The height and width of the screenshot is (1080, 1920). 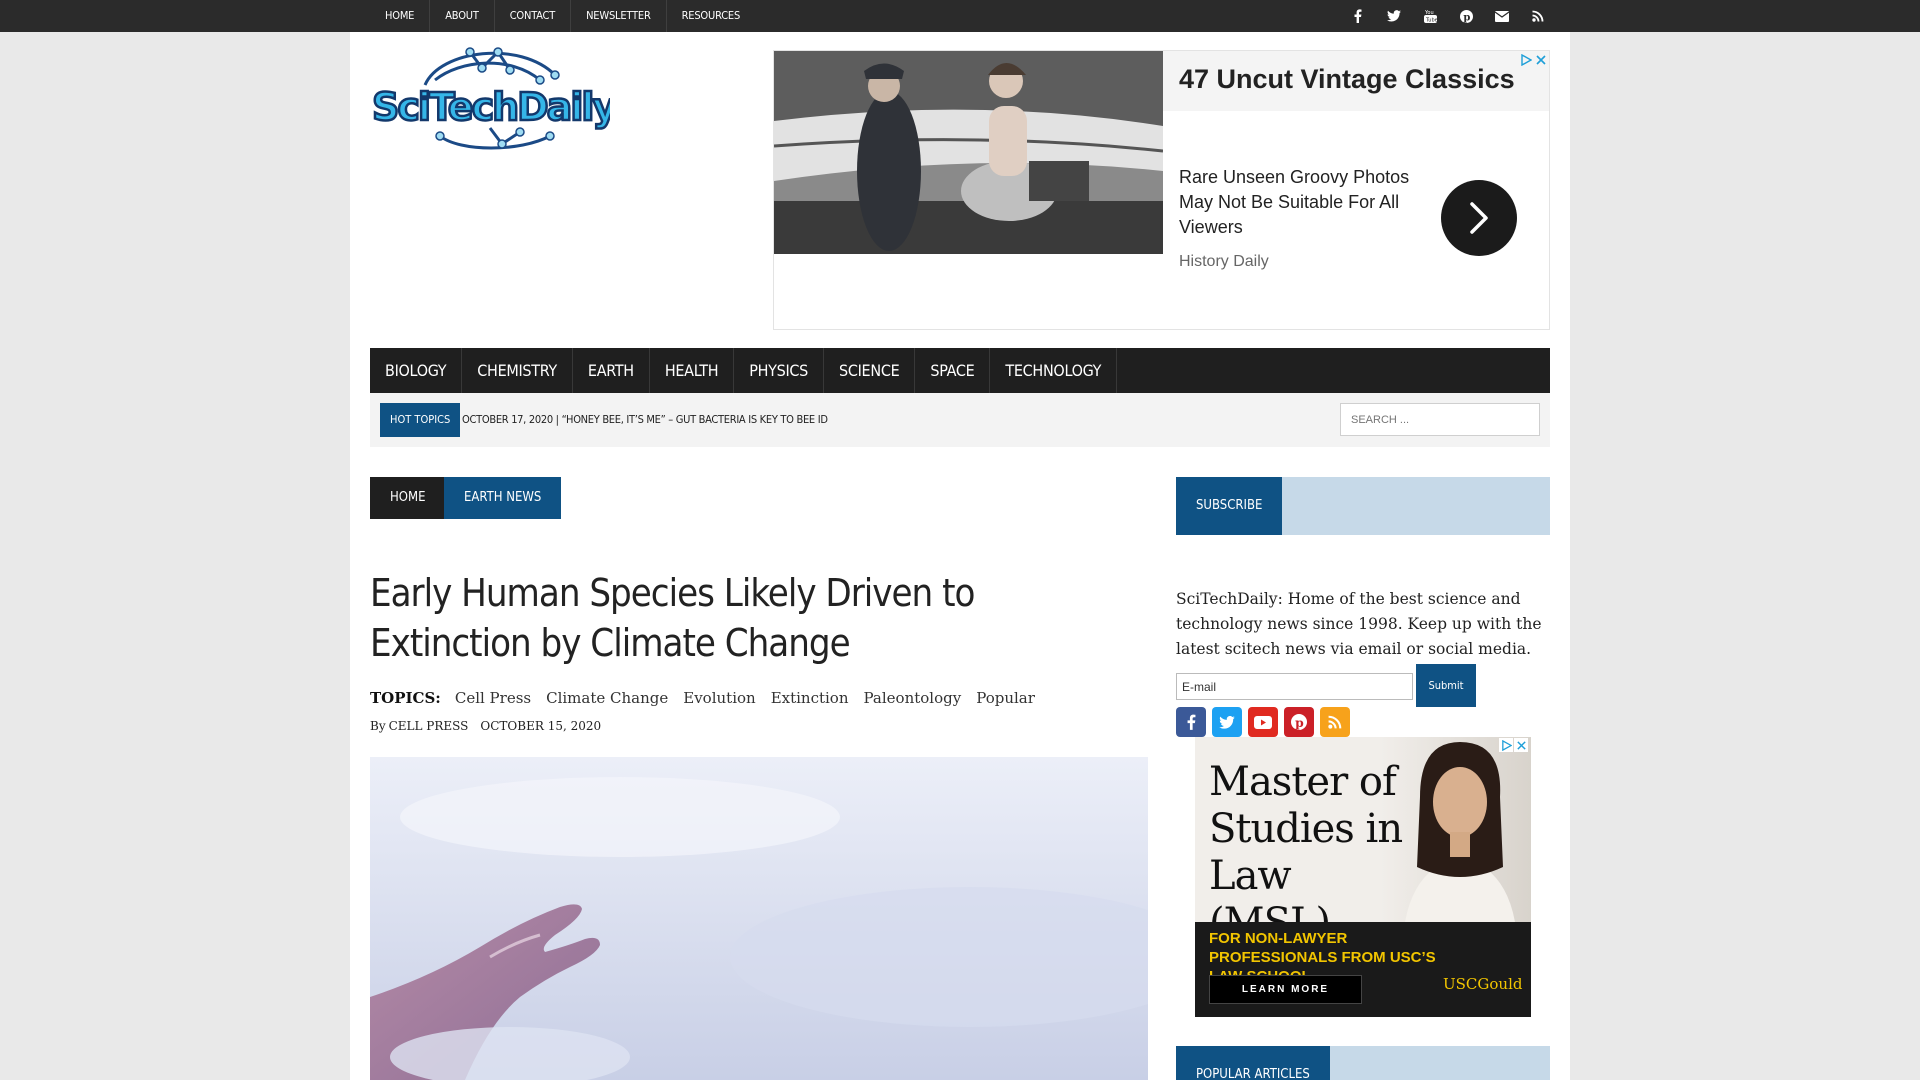 I want to click on svg-text: You, so click(x=1429, y=13).